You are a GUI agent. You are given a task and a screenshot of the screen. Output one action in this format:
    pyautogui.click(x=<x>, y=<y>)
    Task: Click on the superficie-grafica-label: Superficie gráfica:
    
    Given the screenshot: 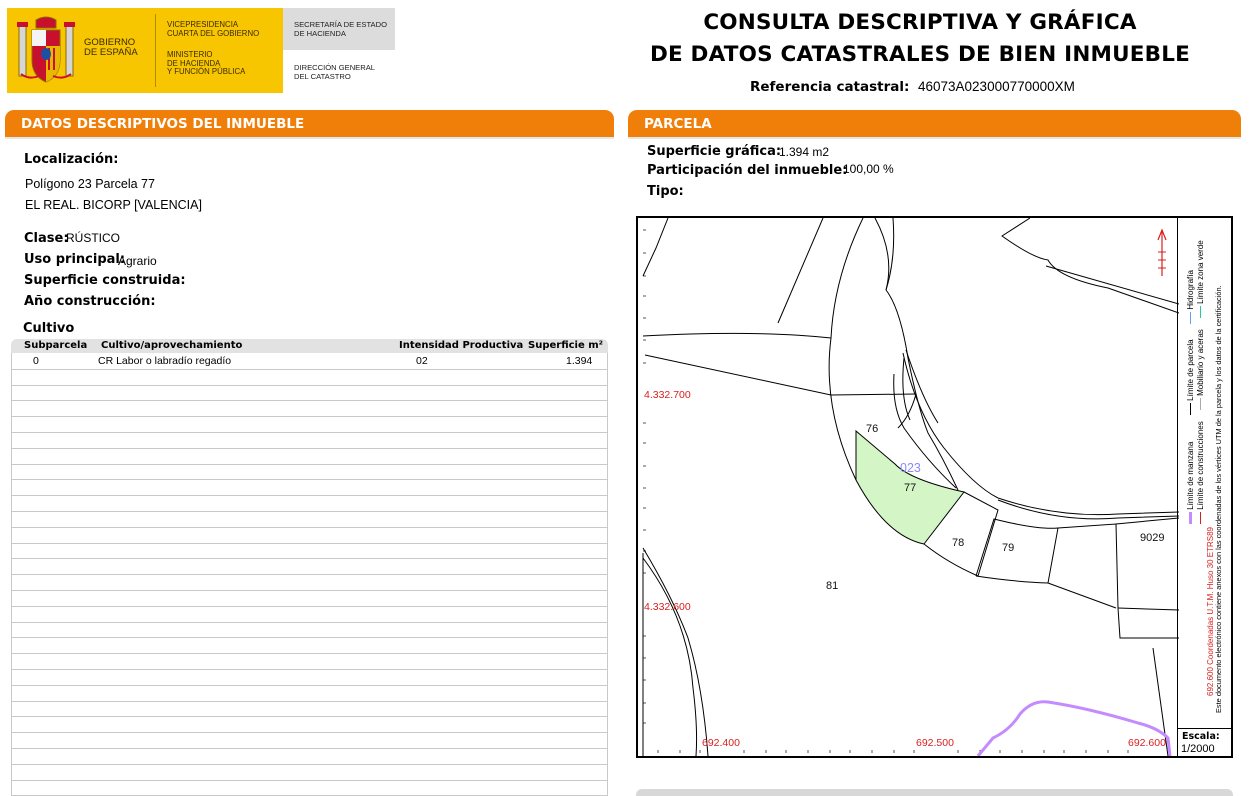 What is the action you would take?
    pyautogui.click(x=714, y=151)
    